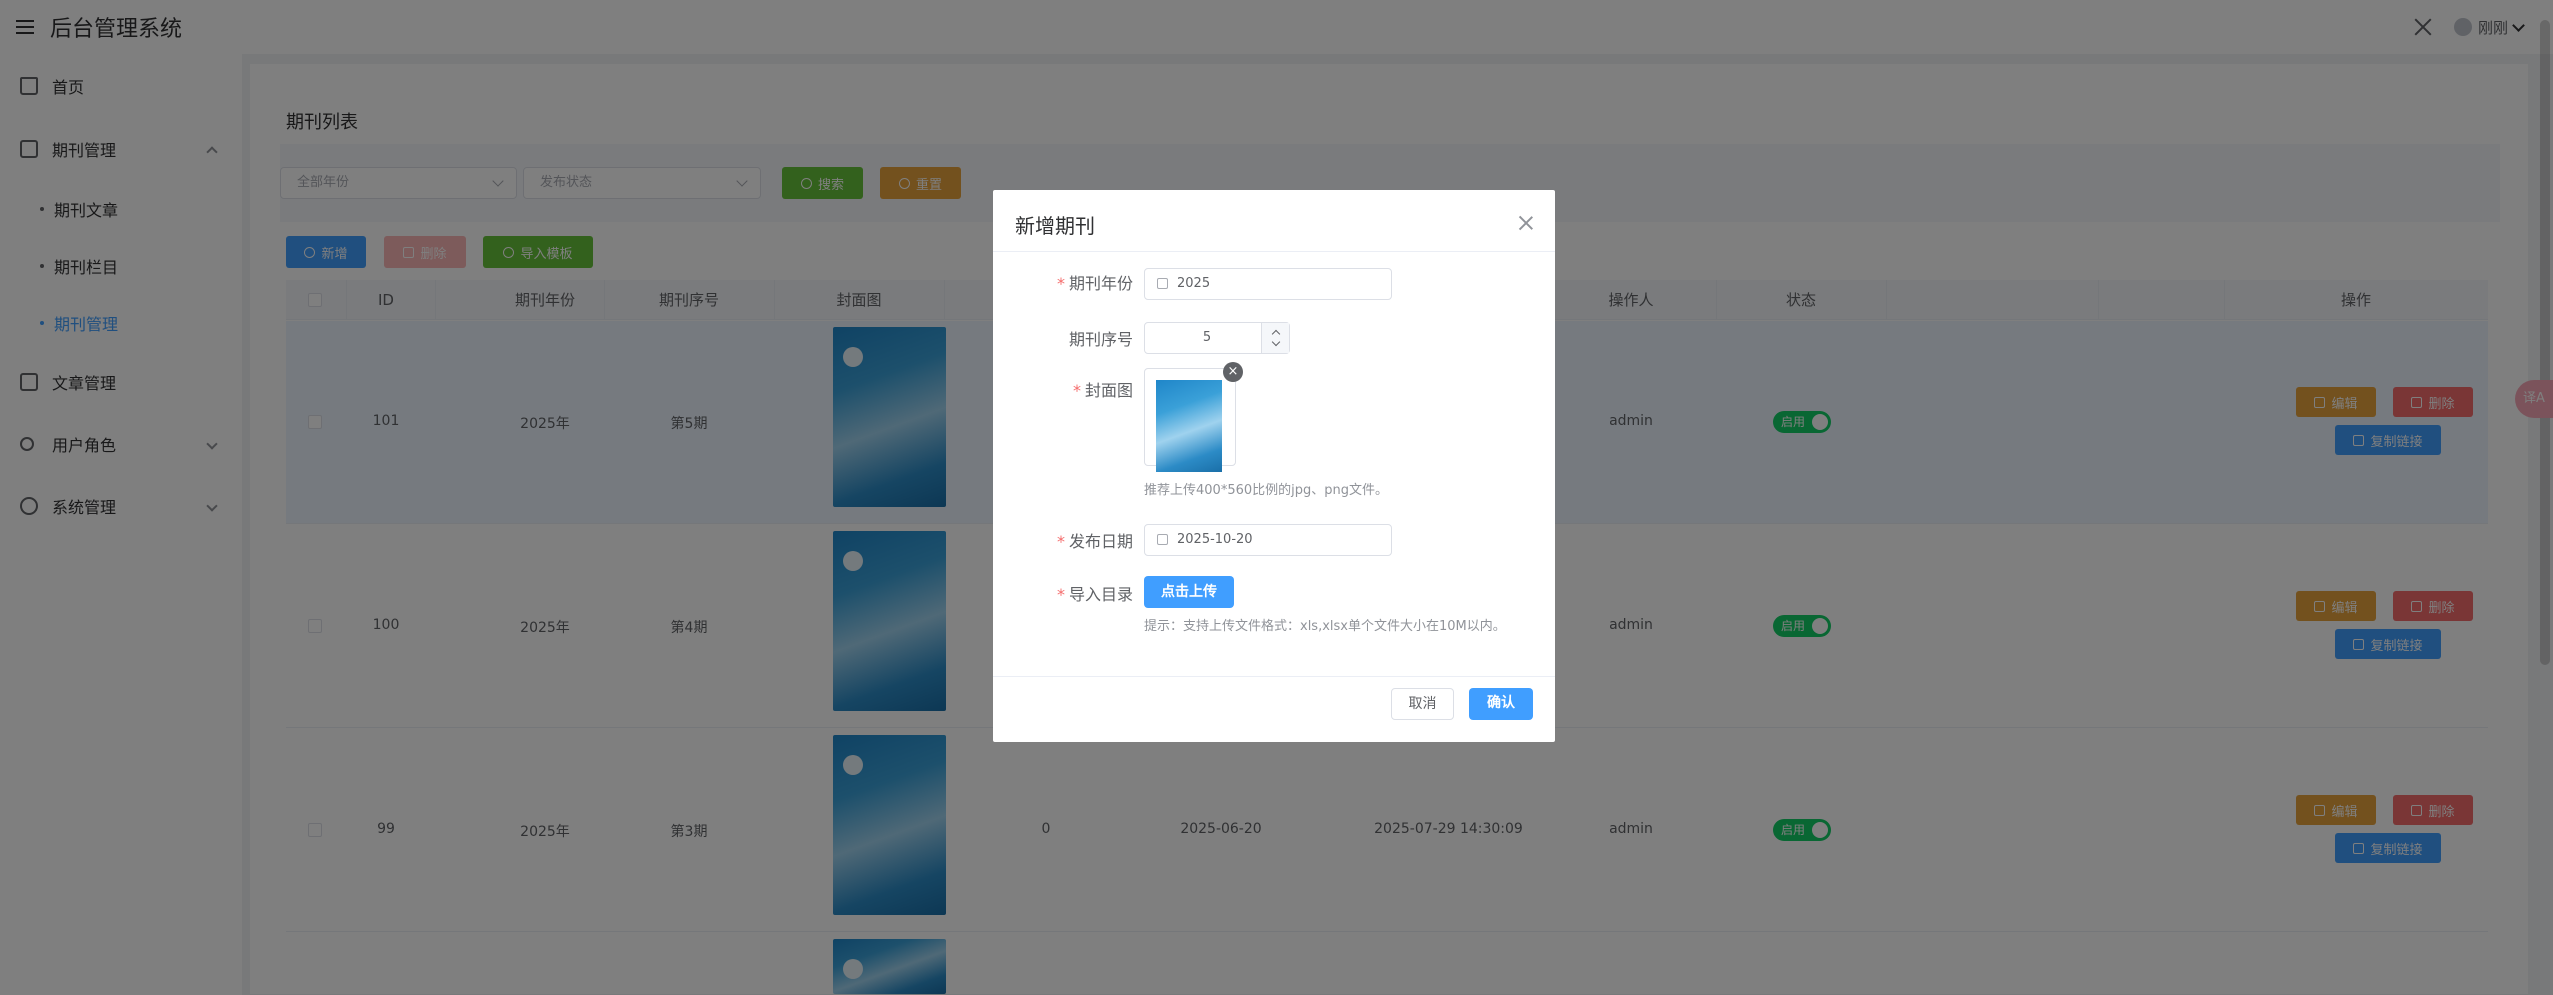 The width and height of the screenshot is (2553, 995). What do you see at coordinates (1100, 541) in the screenshot?
I see `label-text: 发布日期` at bounding box center [1100, 541].